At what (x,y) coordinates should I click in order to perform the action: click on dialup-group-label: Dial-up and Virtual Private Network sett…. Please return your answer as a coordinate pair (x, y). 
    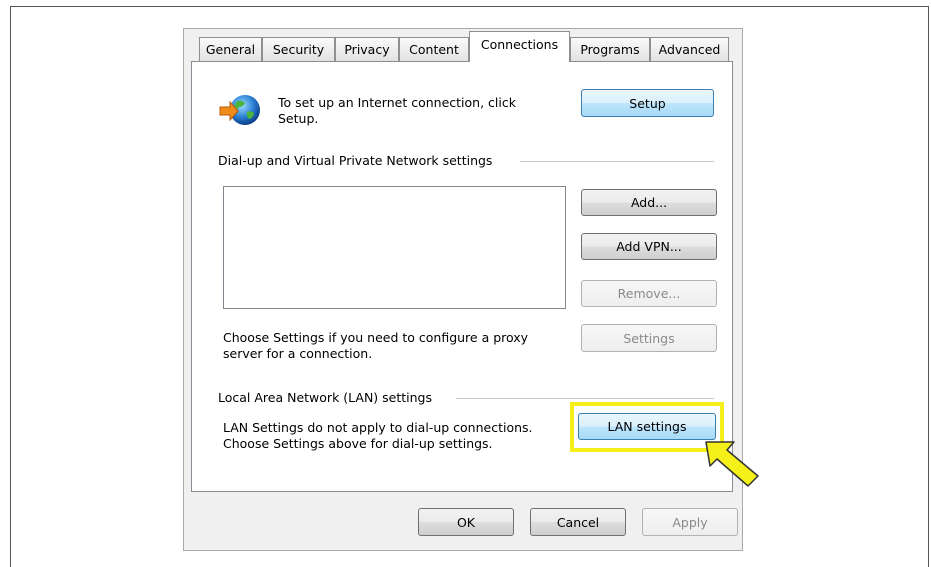
    Looking at the image, I should click on (355, 160).